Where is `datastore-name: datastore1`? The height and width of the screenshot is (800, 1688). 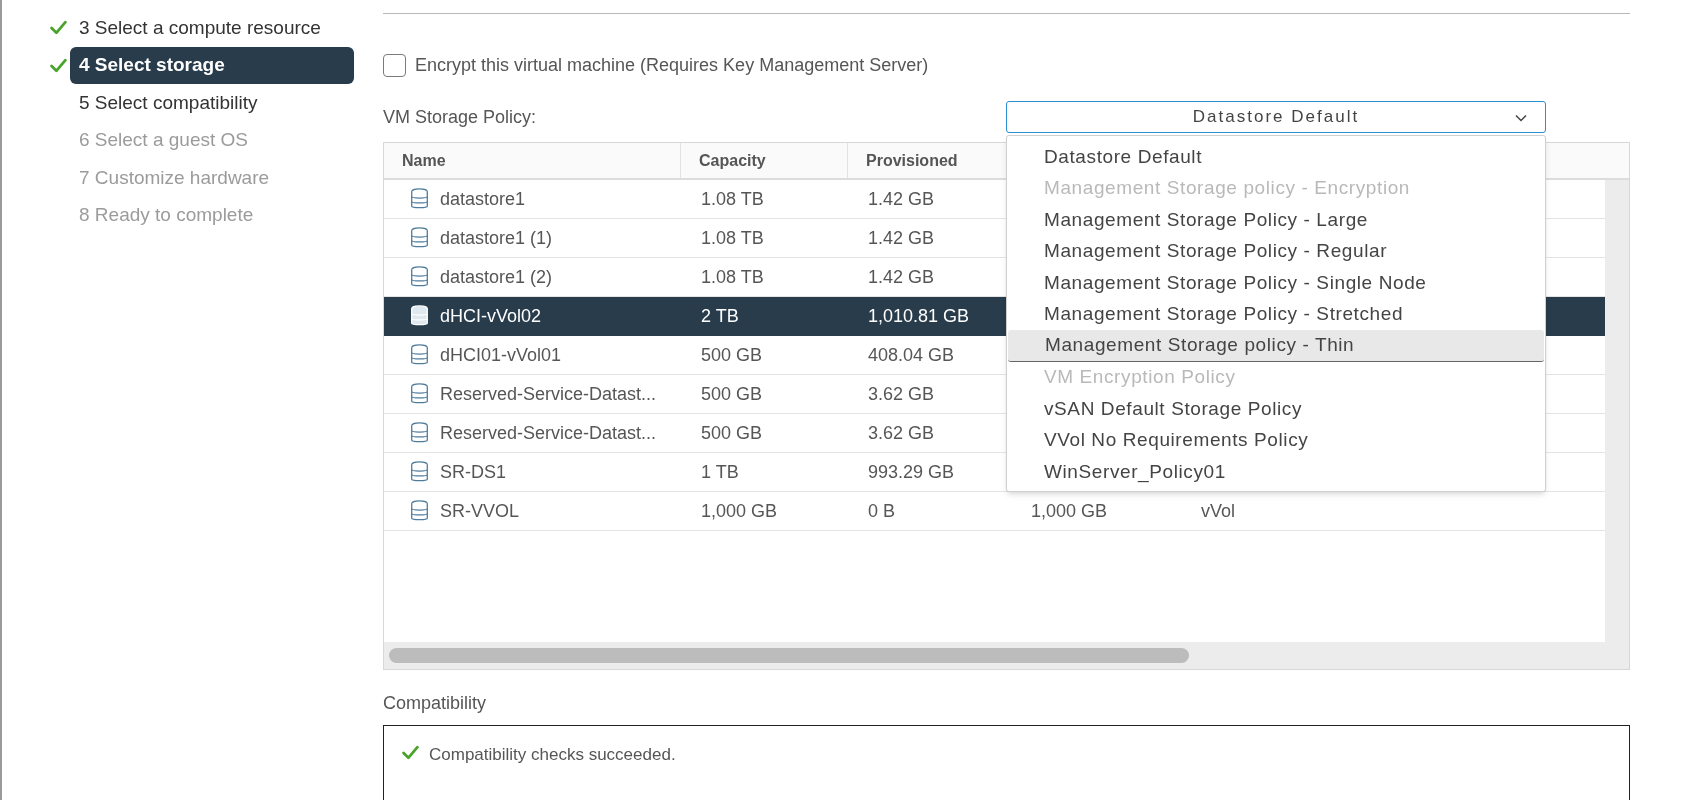
datastore-name: datastore1 is located at coordinates (532, 199).